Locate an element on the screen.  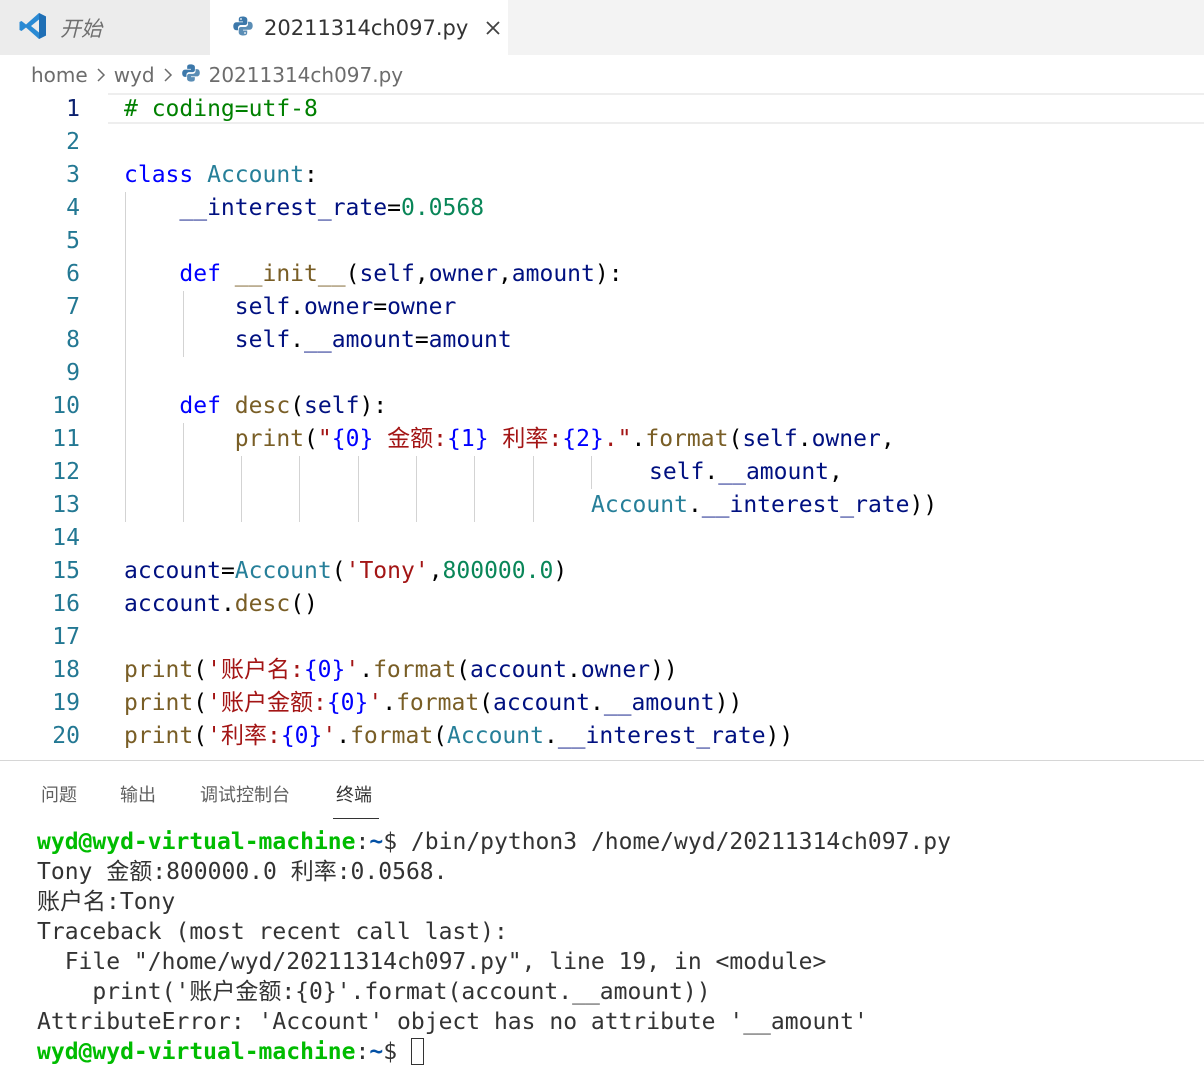
breadcrumb-item-file: 20211314ch097.py is located at coordinates (292, 75).